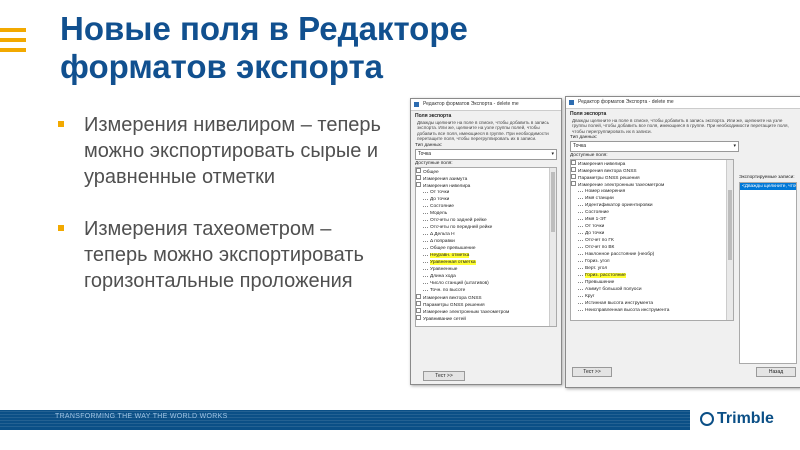 This screenshot has width=800, height=450. I want to click on tree-leaf-item: Число станций (штативов), so click(486, 283).